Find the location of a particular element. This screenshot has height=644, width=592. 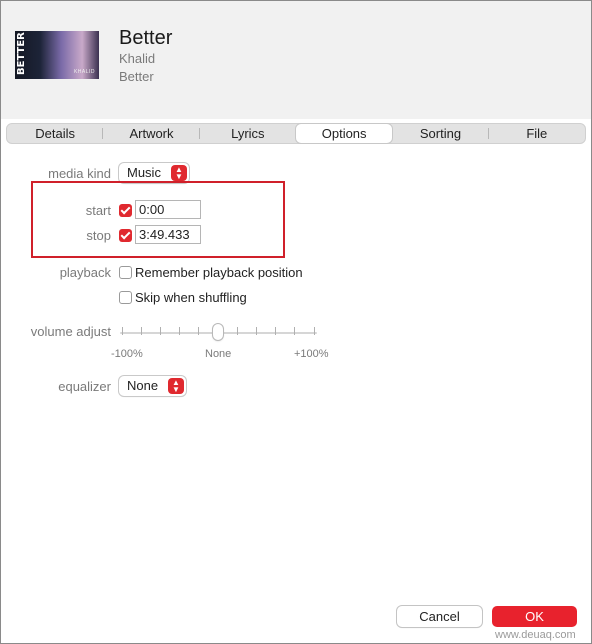

start-time-field: 0:00 is located at coordinates (168, 209).